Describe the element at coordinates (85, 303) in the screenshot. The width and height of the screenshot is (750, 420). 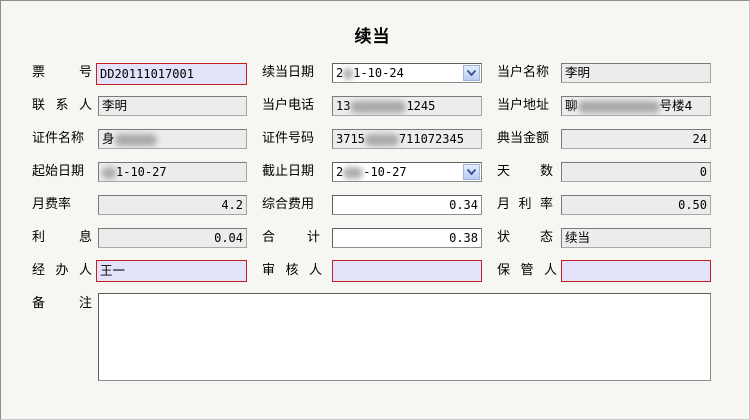
I see `label-char: 注` at that location.